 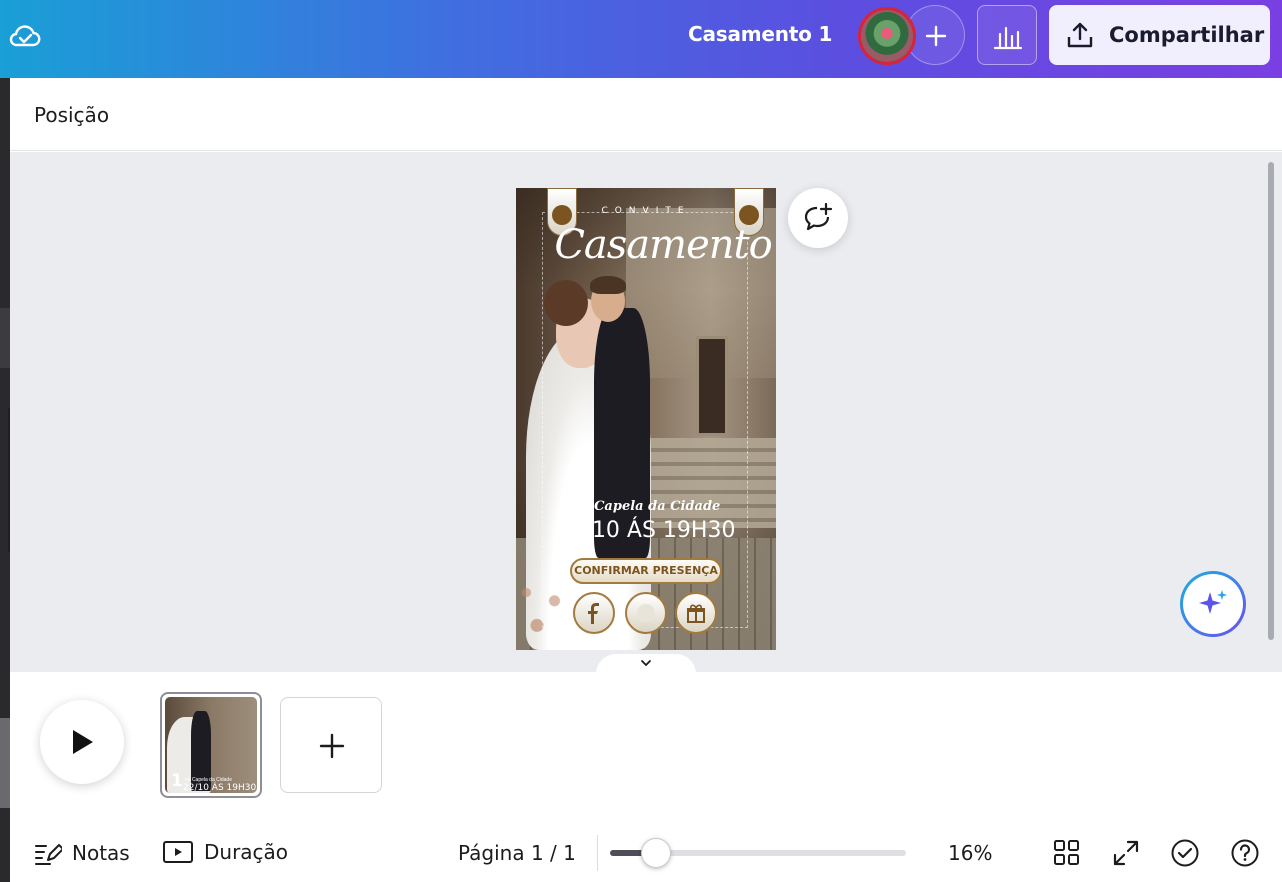 What do you see at coordinates (696, 613) in the screenshot?
I see `gift-icon` at bounding box center [696, 613].